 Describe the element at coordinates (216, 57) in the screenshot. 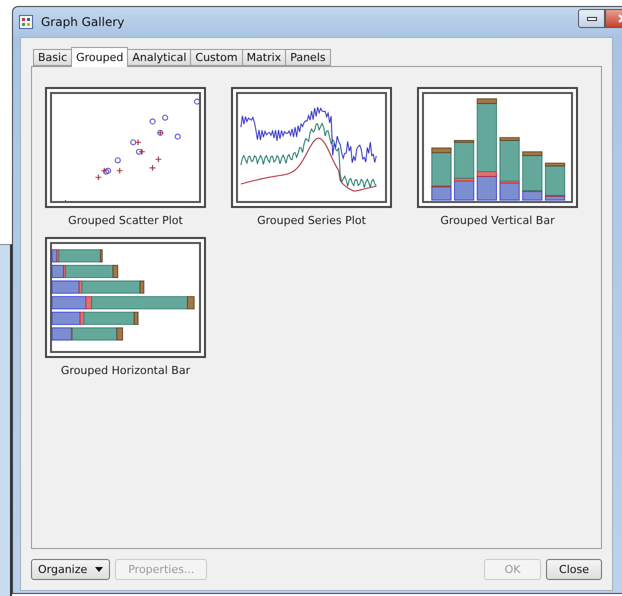

I see `tab: Custom` at that location.